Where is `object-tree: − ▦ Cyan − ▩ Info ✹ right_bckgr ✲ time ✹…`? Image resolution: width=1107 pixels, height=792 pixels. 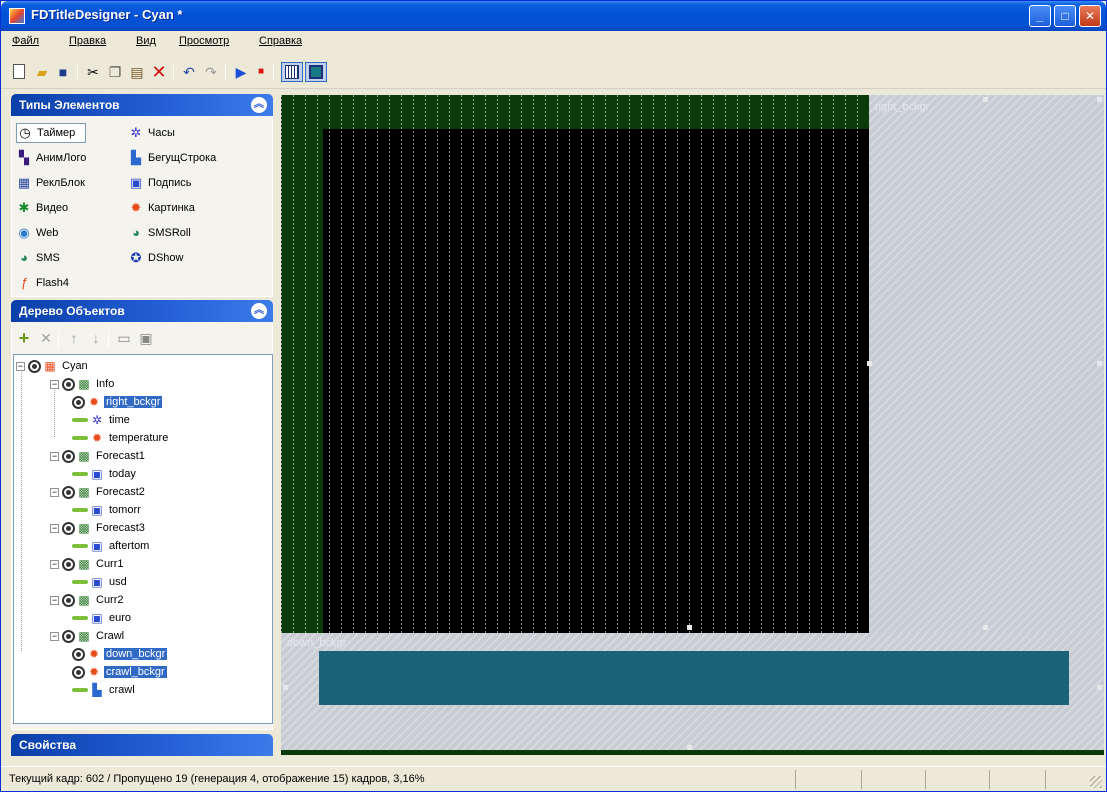
object-tree: − ▦ Cyan − ▩ Info ✹ right_bckgr ✲ time ✹… is located at coordinates (143, 539).